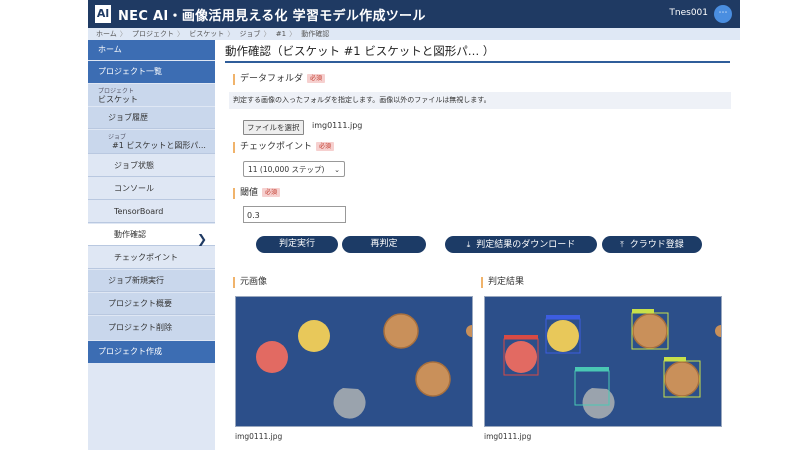 The image size is (800, 450). I want to click on breadcrumb-job: ジョブ, so click(250, 34).